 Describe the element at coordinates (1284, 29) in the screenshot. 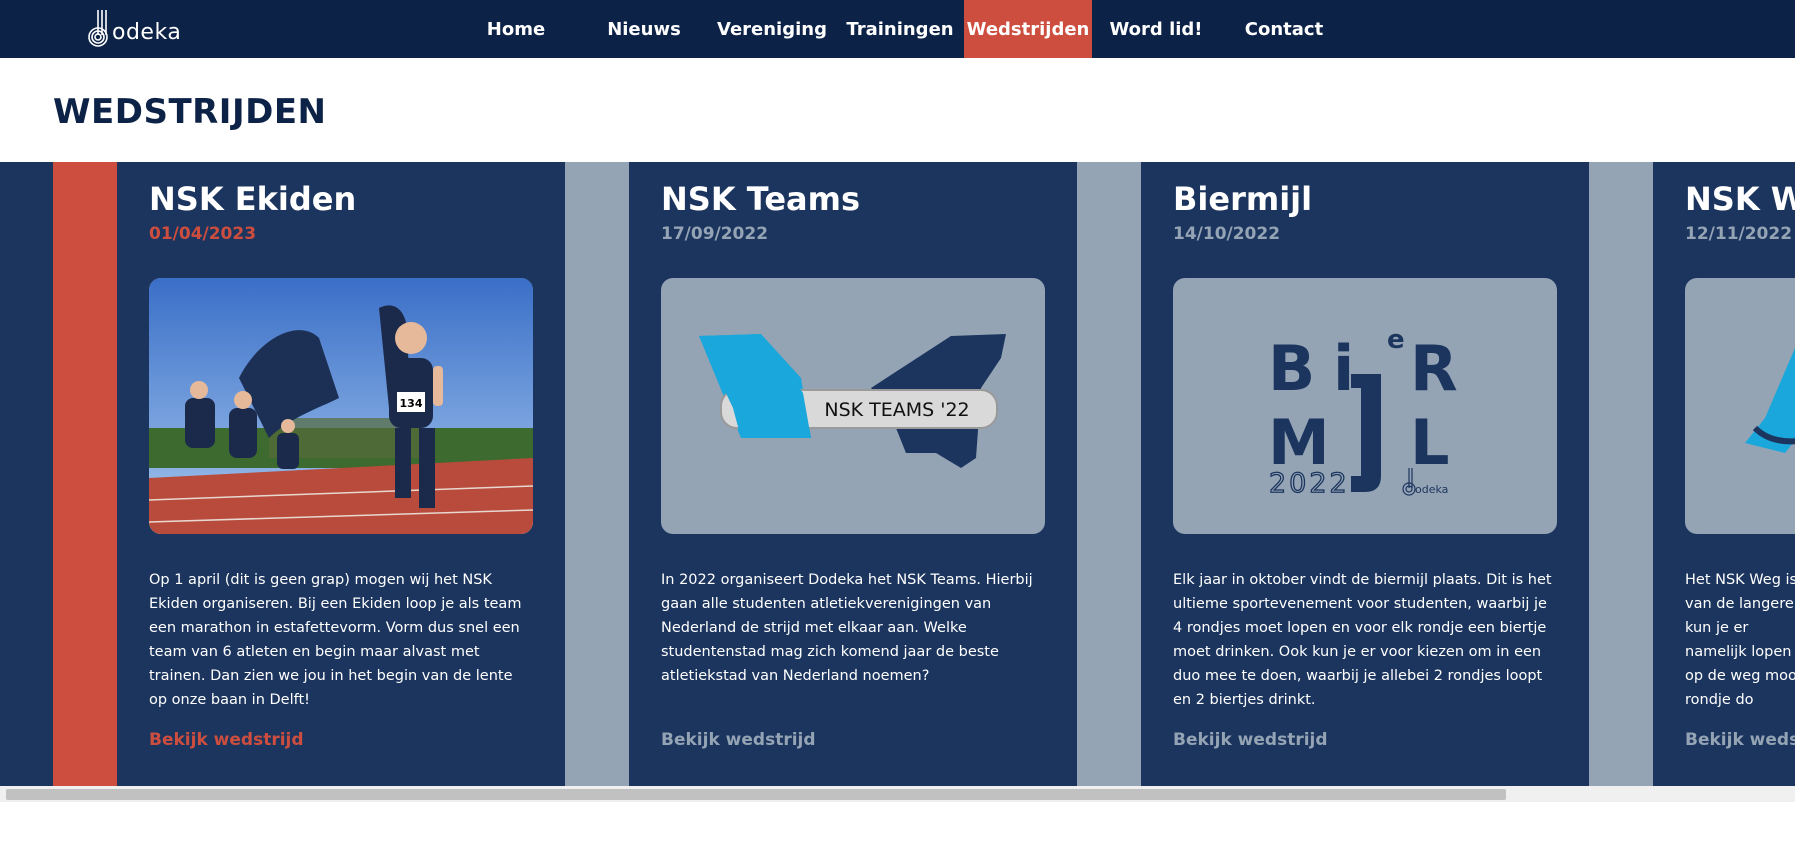

I see `nav-item-contact: Contact` at that location.